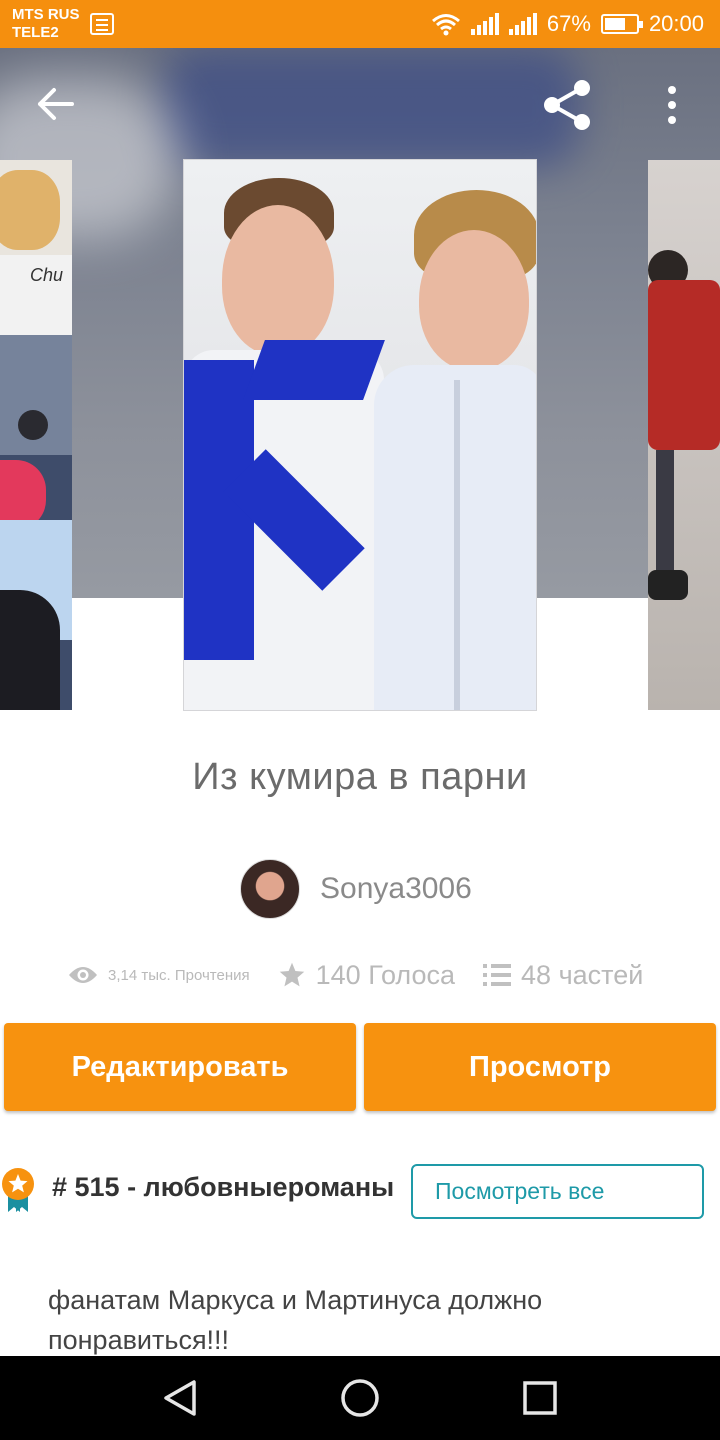 Image resolution: width=720 pixels, height=1440 pixels. I want to click on story-title: Из кумира в парни, so click(360, 777).